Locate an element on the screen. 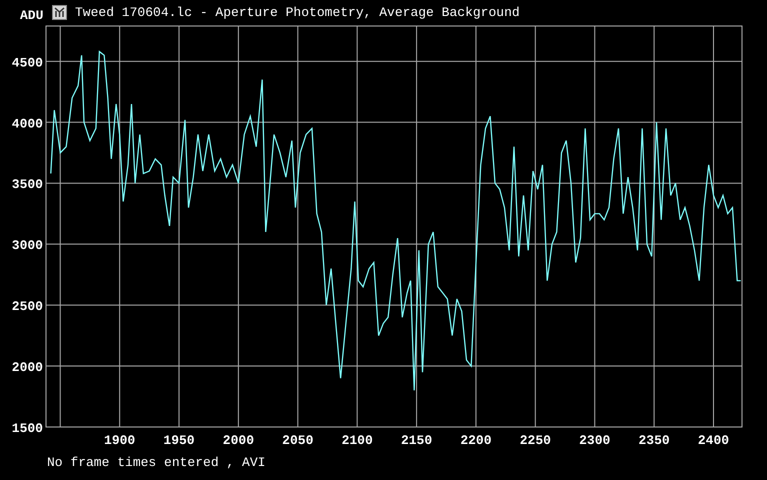 The image size is (767, 480). x-tick-label: 1950 is located at coordinates (179, 440).